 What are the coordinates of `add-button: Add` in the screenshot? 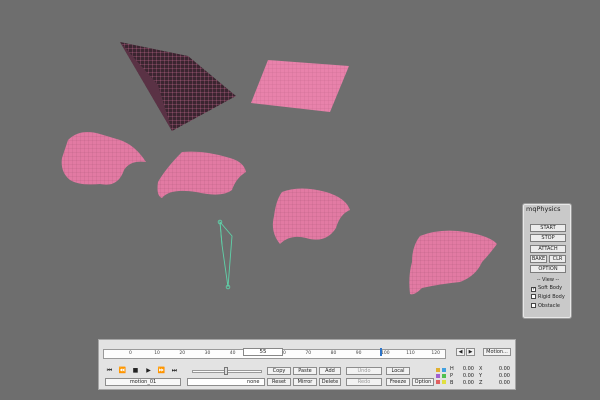 It's located at (330, 371).